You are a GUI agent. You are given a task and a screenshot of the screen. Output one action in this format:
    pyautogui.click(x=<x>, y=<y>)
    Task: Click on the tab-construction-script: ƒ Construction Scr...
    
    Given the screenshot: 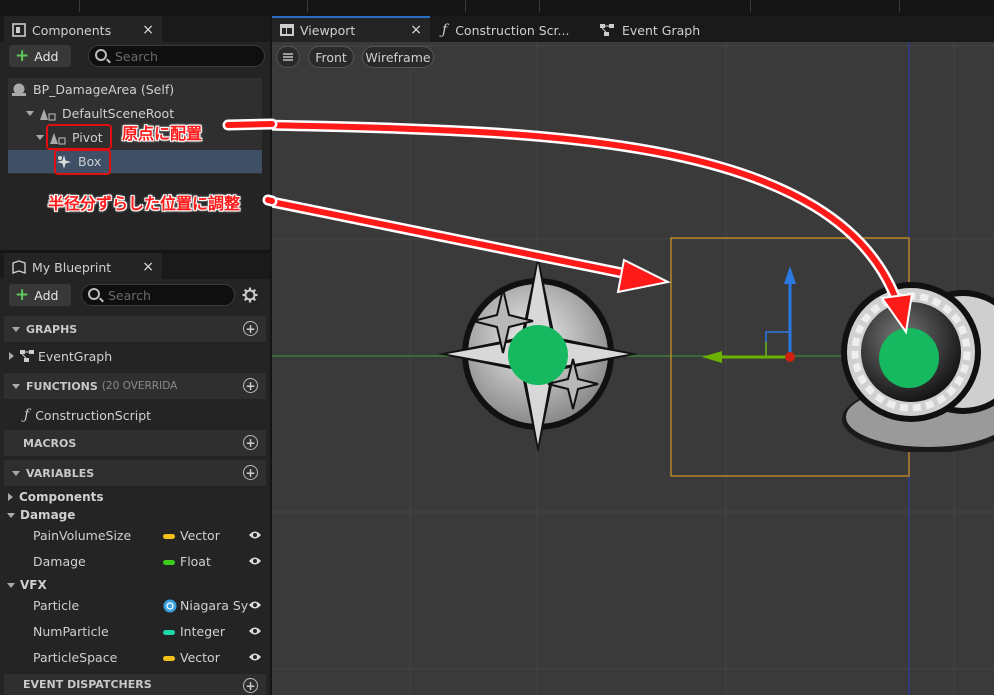 What is the action you would take?
    pyautogui.click(x=512, y=29)
    